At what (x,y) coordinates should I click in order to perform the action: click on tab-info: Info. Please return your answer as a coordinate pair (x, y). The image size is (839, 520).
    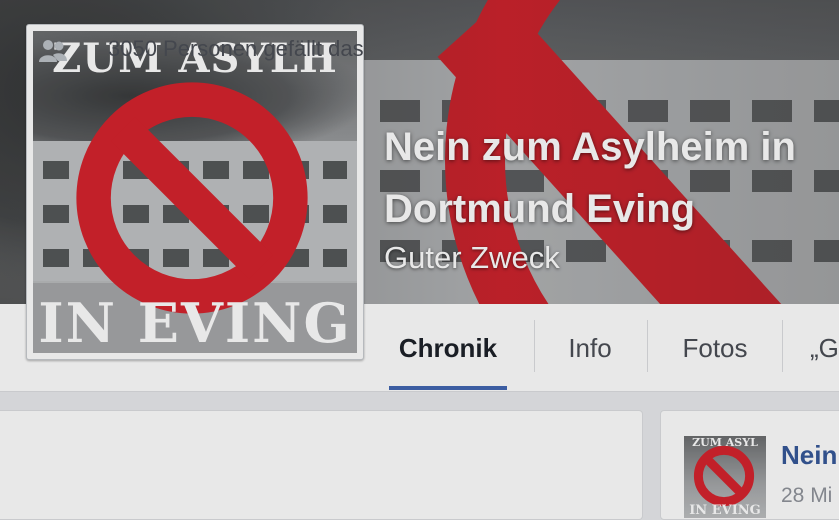
    Looking at the image, I should click on (590, 348).